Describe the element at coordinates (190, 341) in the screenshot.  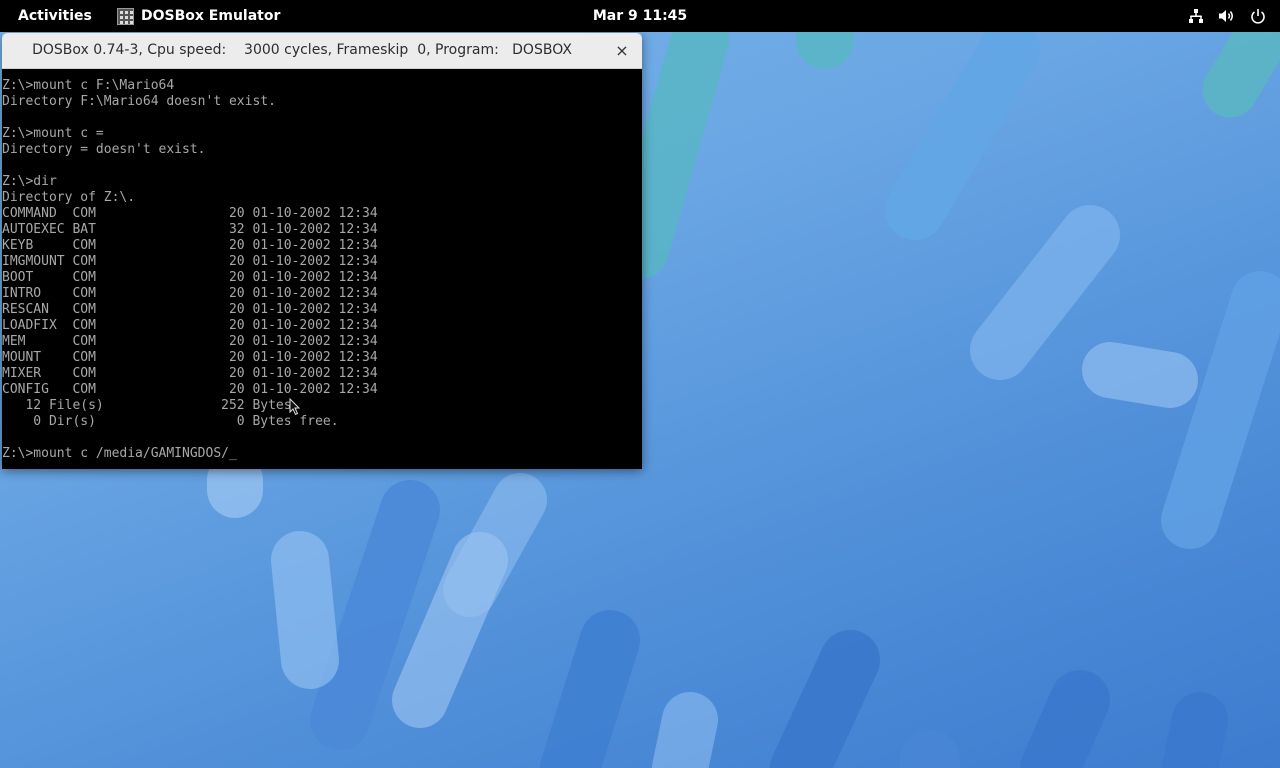
I see `console-line: MEM COM 20 01-10-2002 12:34` at that location.